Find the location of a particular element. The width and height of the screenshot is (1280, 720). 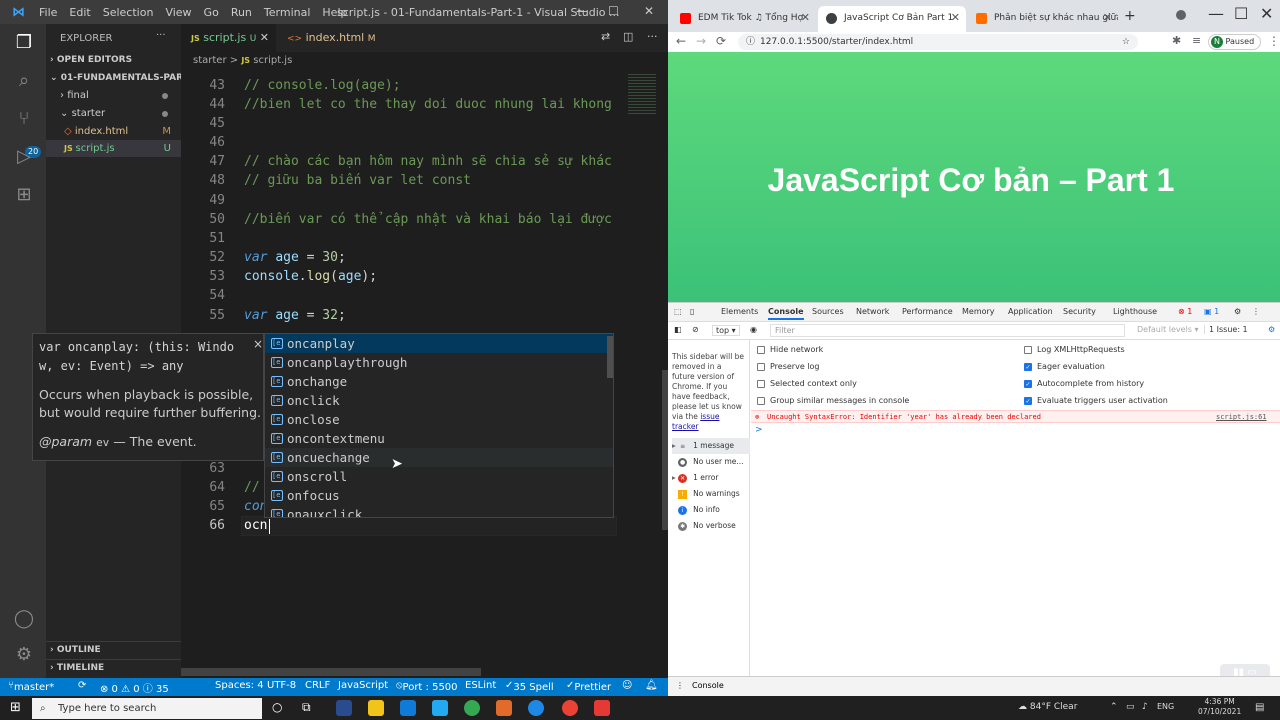

eslint-status: ESLint is located at coordinates (480, 685).